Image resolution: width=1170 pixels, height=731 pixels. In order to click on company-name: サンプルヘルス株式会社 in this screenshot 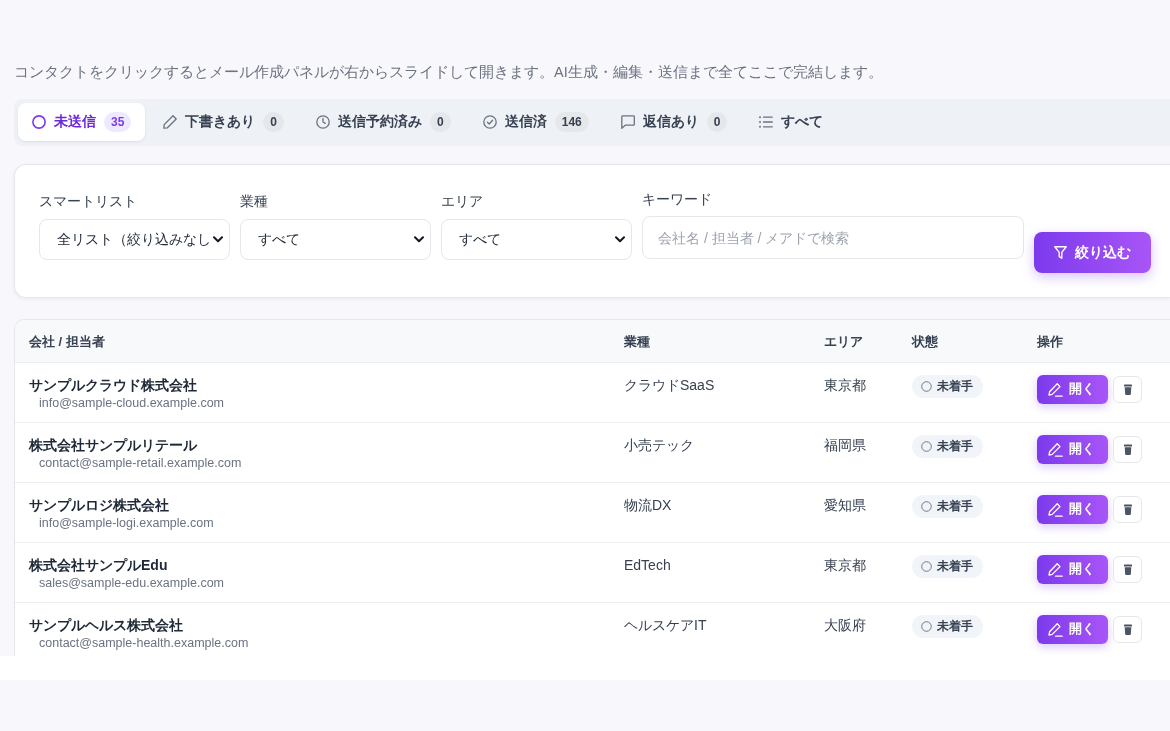, I will do `click(106, 625)`.